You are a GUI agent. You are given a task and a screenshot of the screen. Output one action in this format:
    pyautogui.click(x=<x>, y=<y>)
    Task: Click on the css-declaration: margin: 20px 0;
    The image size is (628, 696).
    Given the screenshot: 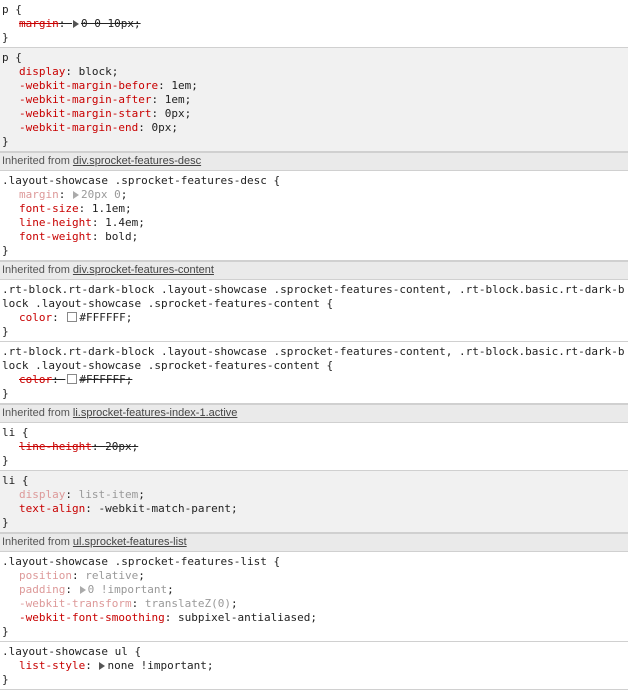 What is the action you would take?
    pyautogui.click(x=315, y=195)
    